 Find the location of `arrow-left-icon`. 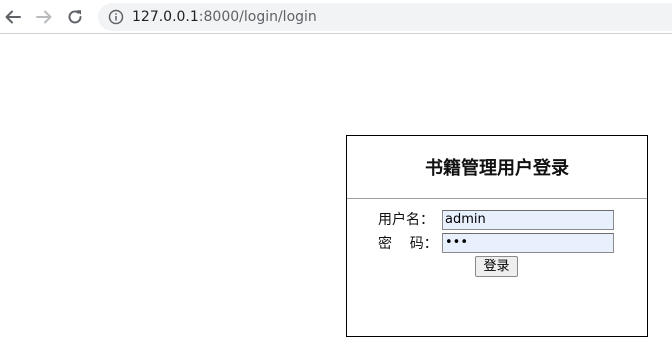

arrow-left-icon is located at coordinates (13, 17).